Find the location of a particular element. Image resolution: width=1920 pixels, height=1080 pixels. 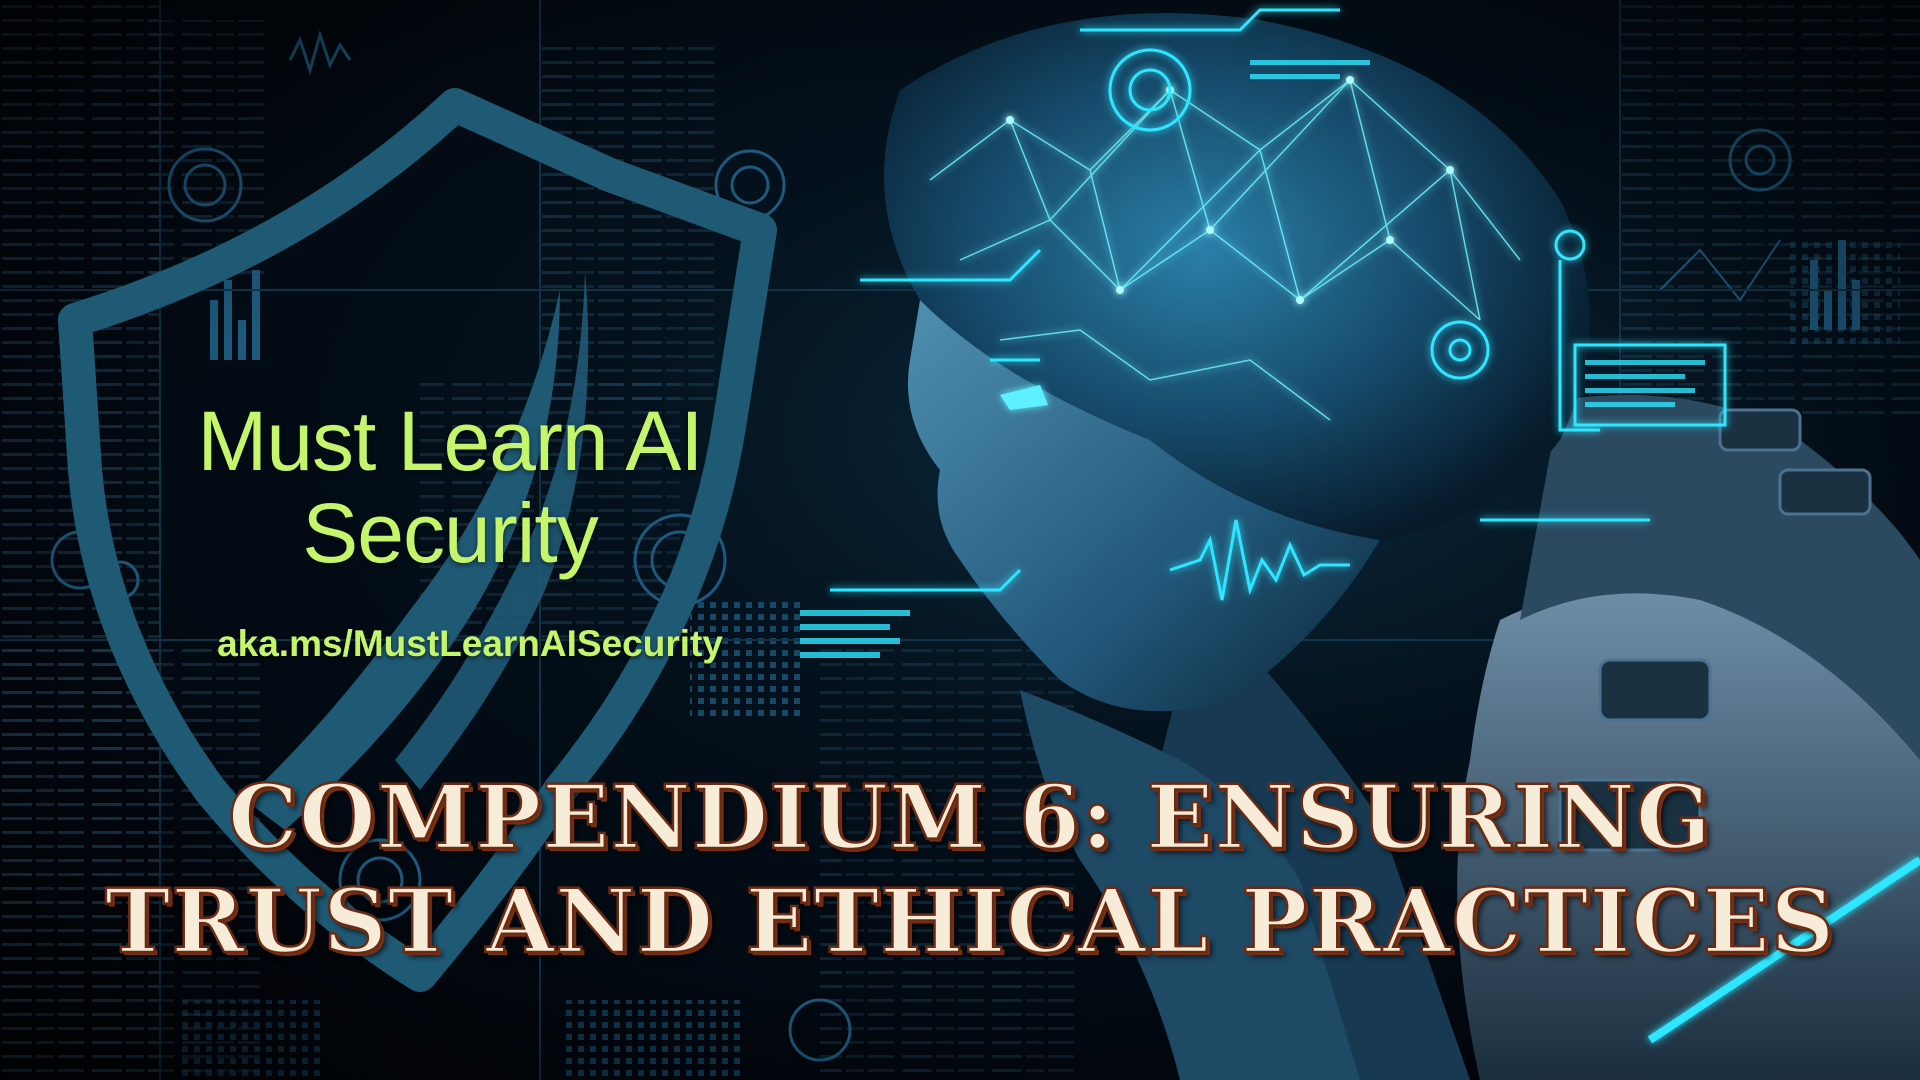

brand-title: Must Learn AI Security is located at coordinates (450, 487).